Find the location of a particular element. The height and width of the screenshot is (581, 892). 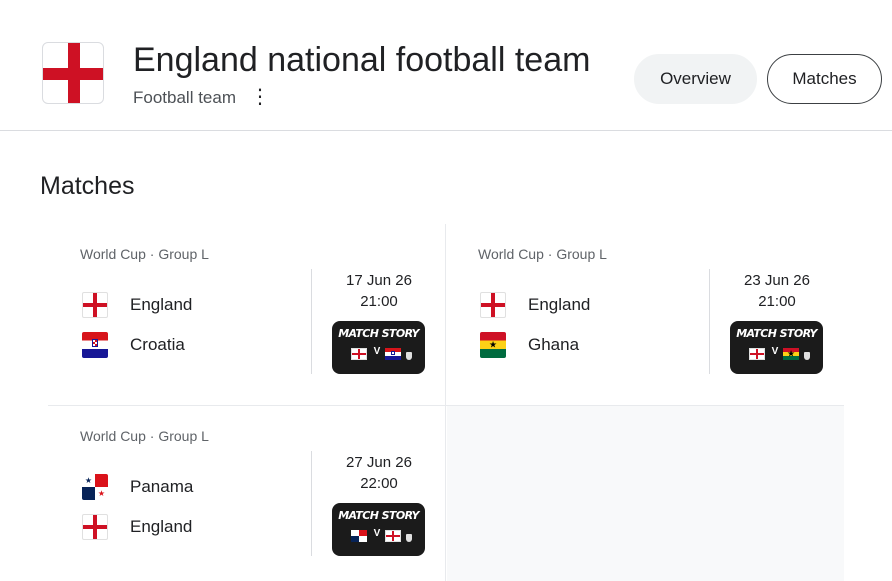

match-team-row: Croatia is located at coordinates (133, 345).